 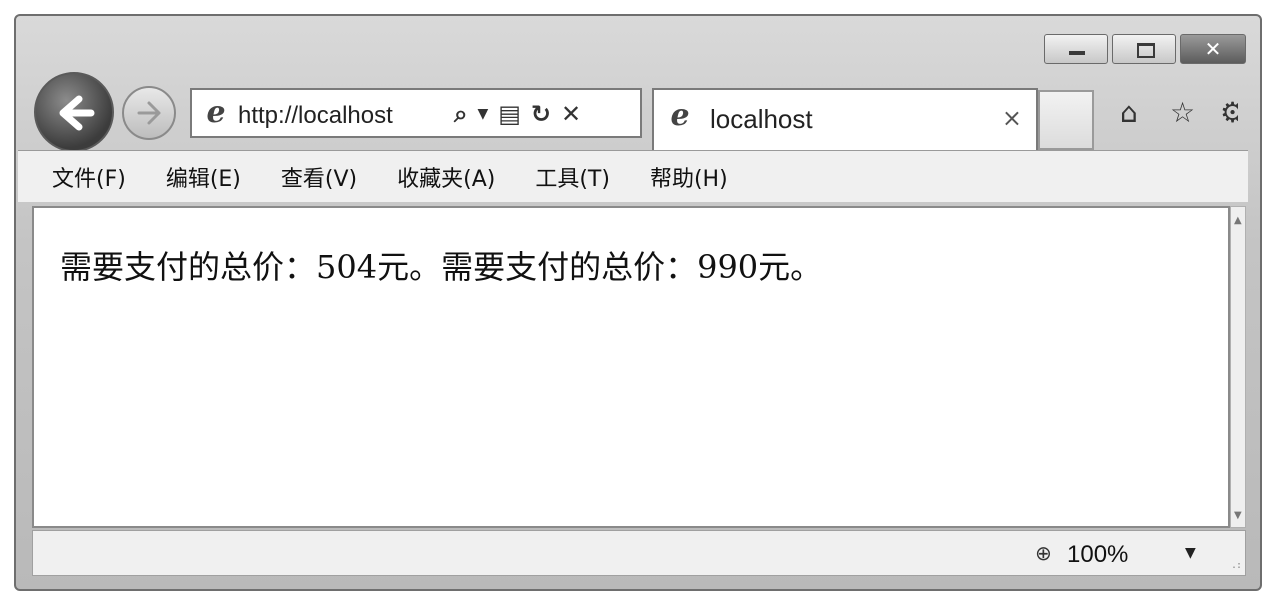 I want to click on menu-file: 文件(F), so click(x=89, y=177).